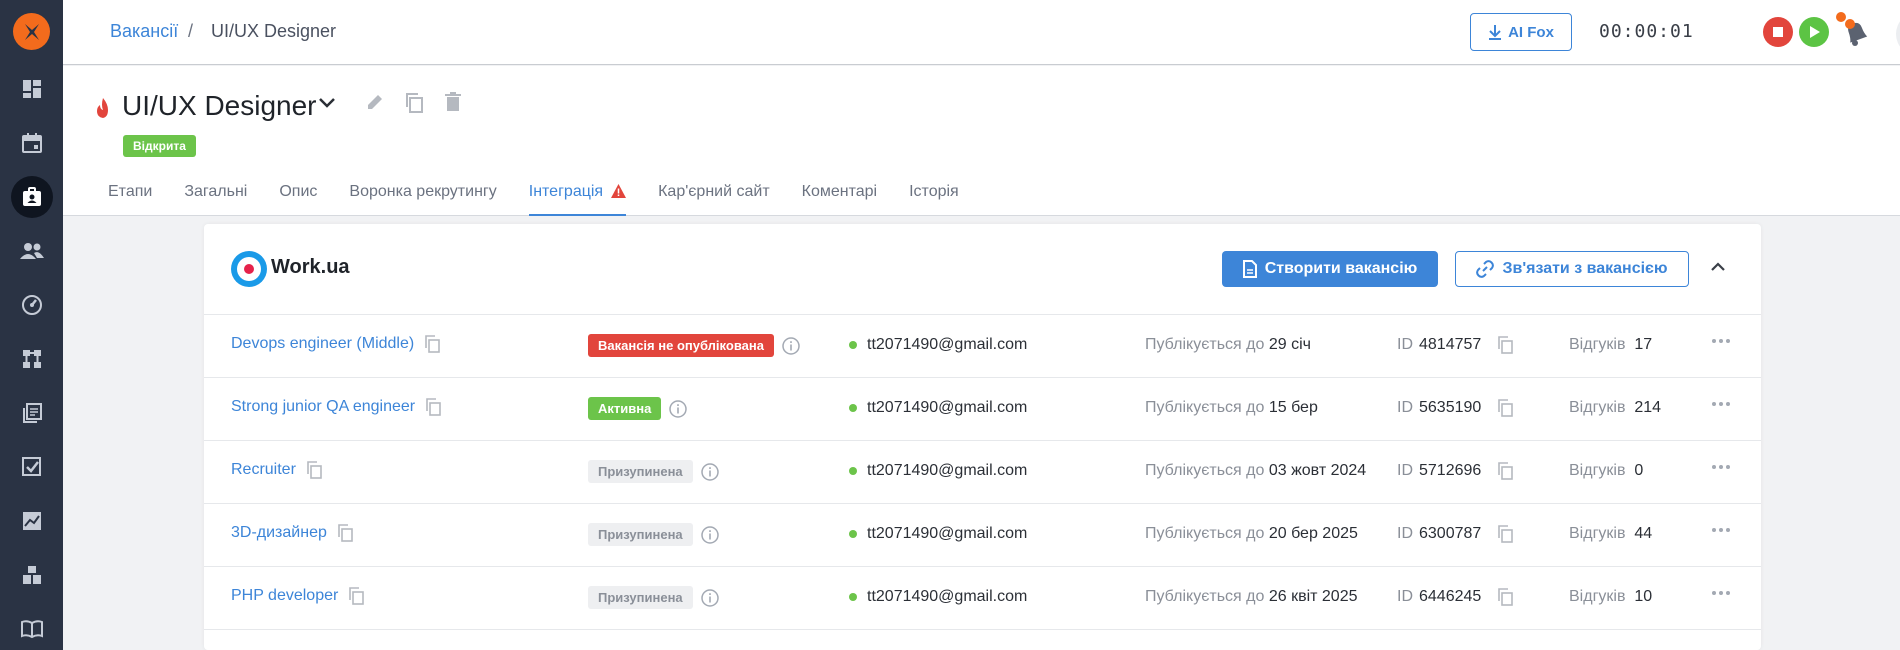 This screenshot has width=1900, height=650. I want to click on sidebar-item-speedometer, so click(32, 305).